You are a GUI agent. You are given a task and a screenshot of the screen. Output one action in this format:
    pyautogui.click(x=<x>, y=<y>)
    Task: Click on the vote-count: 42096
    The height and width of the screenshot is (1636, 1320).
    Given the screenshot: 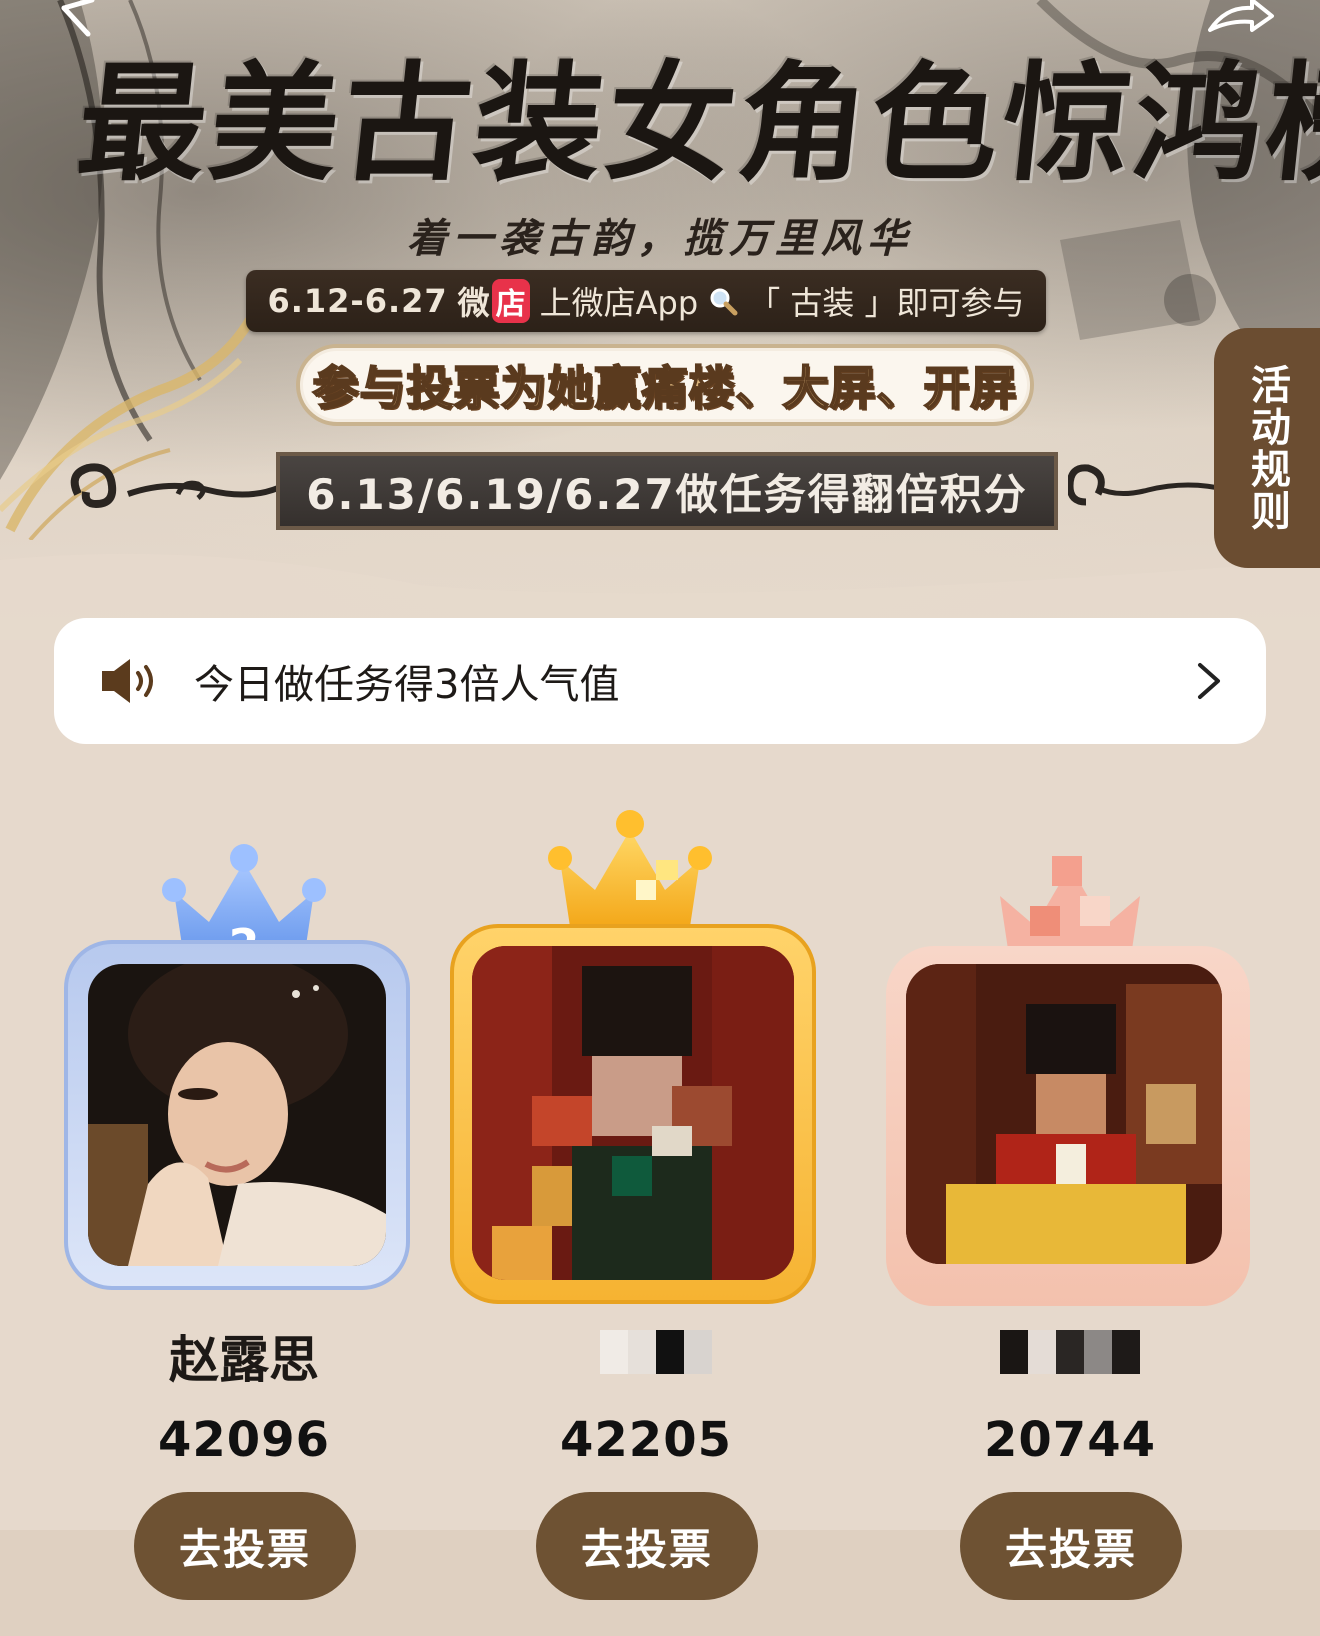 What is the action you would take?
    pyautogui.click(x=244, y=1440)
    